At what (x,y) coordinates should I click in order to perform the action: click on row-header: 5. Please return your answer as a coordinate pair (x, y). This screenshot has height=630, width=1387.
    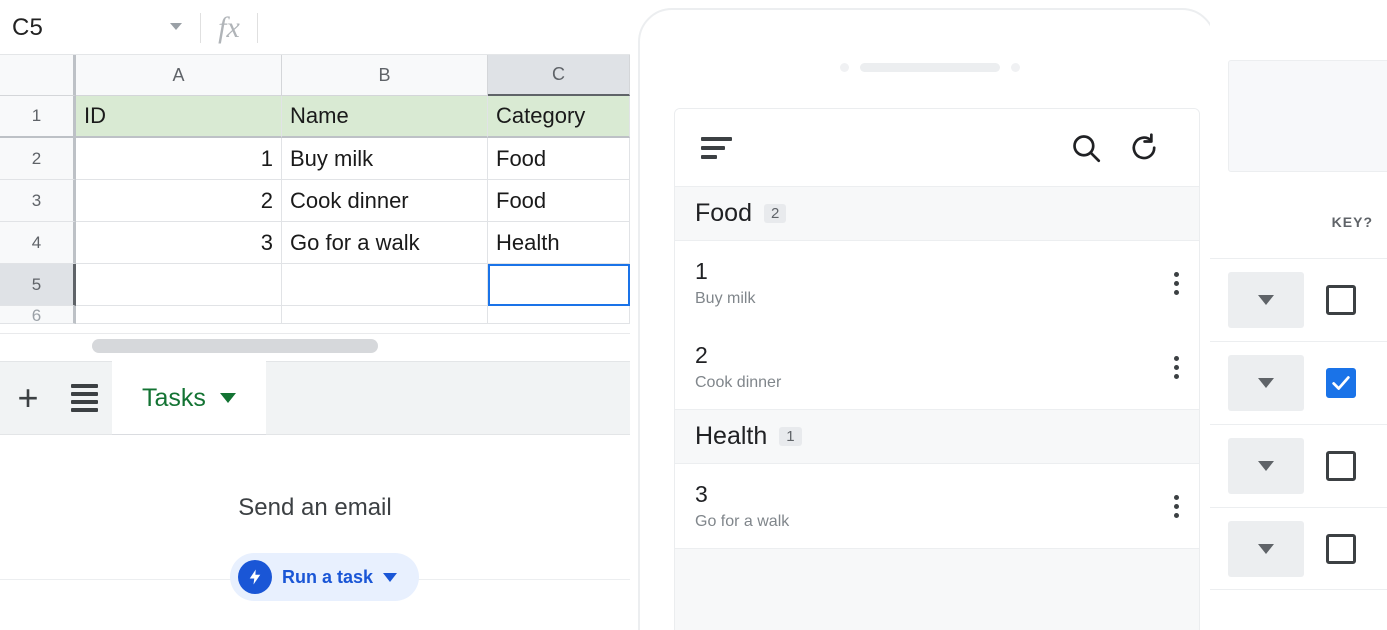
    Looking at the image, I should click on (38, 285).